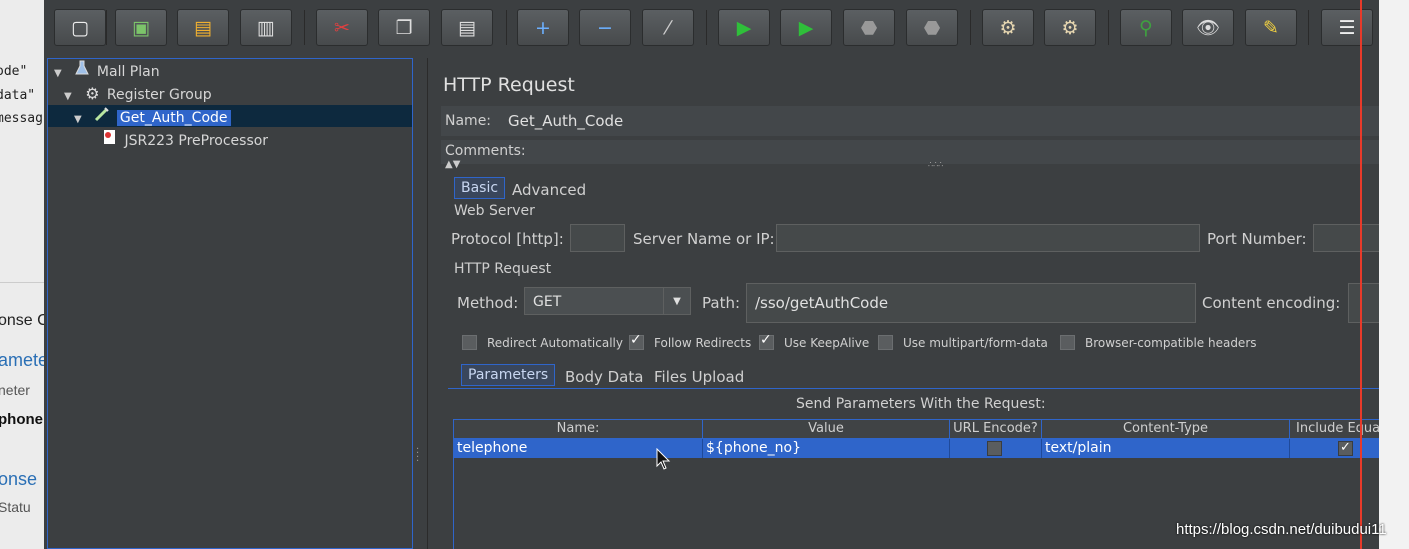 The height and width of the screenshot is (549, 1409). I want to click on tree-item-get-auth-code: ▼ Get_Auth_Code, so click(152, 116).